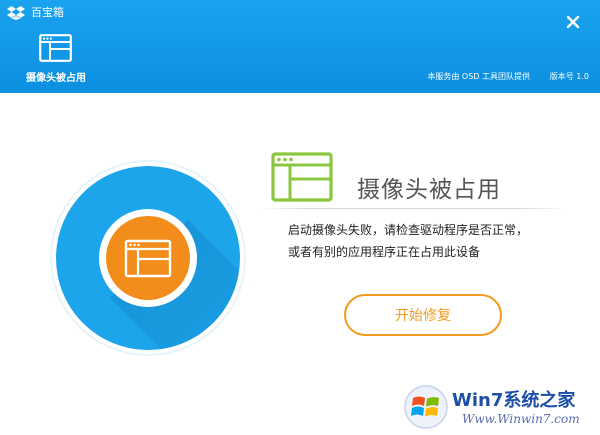 The image size is (600, 435). What do you see at coordinates (16, 13) in the screenshot?
I see `dropbox-logo-icon` at bounding box center [16, 13].